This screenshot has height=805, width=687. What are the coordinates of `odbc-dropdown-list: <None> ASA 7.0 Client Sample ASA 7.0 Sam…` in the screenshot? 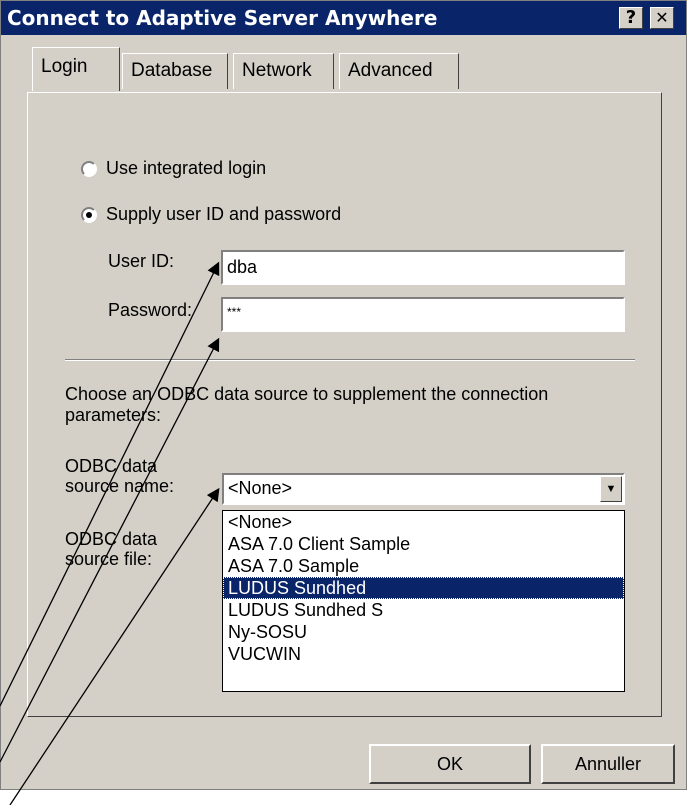 It's located at (423, 601).